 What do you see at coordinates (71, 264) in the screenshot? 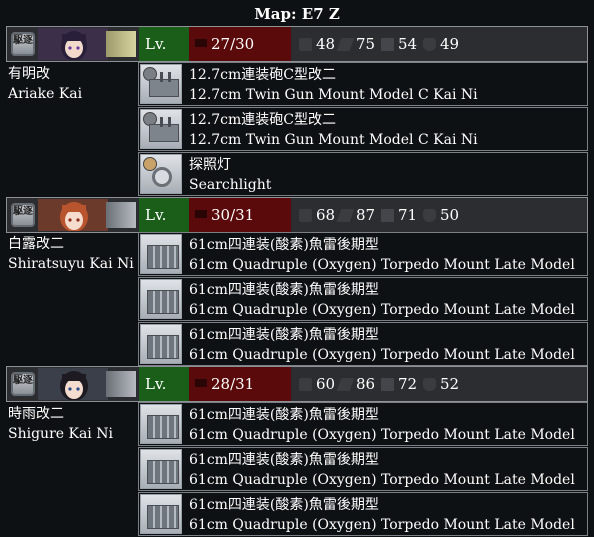
I see `ship-name-en: Shiratsuyu Kai Ni` at bounding box center [71, 264].